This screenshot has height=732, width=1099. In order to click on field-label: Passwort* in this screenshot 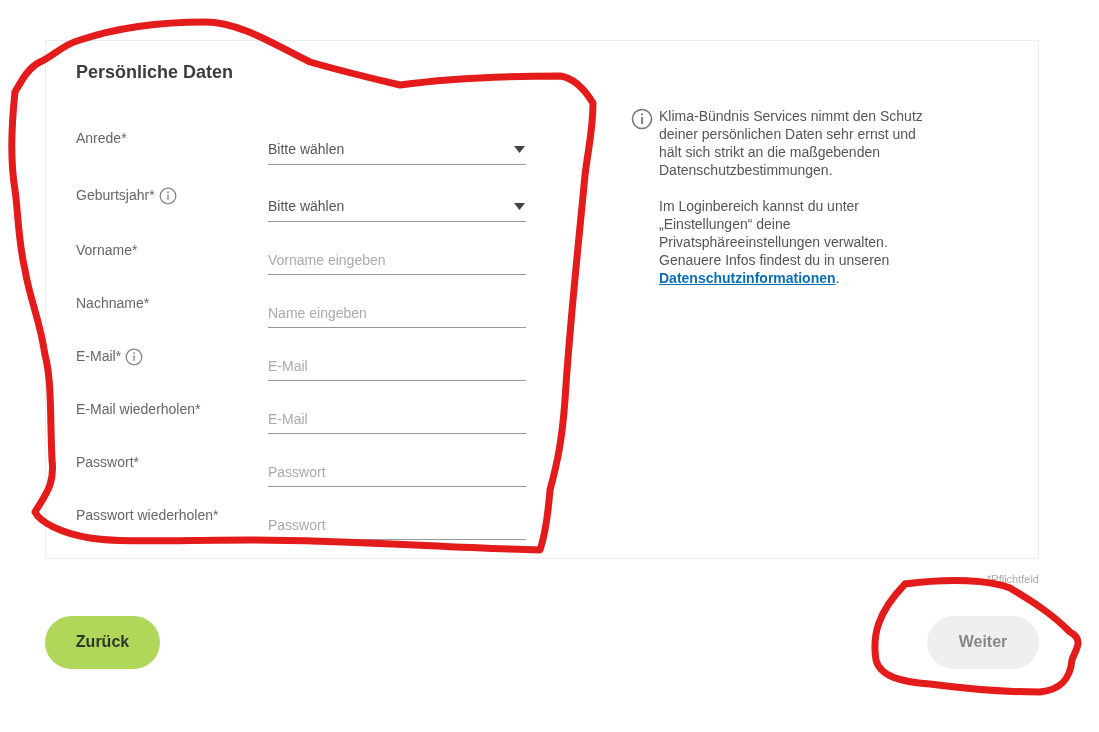, I will do `click(108, 462)`.